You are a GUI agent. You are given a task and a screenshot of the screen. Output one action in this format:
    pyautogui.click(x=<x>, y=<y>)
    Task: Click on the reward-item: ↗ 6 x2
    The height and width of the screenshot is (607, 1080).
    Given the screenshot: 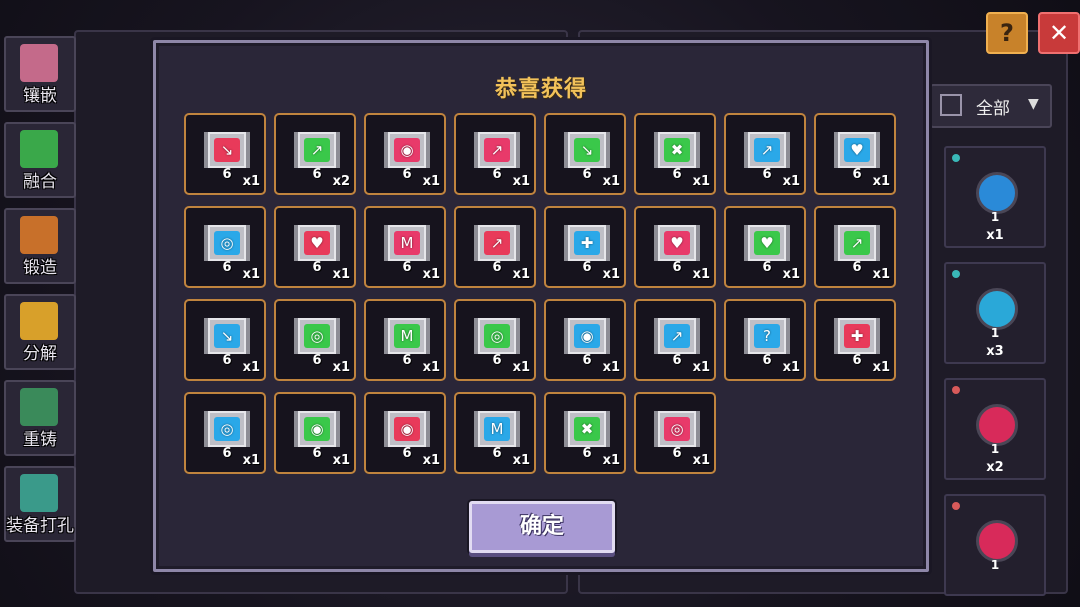 What is the action you would take?
    pyautogui.click(x=315, y=154)
    